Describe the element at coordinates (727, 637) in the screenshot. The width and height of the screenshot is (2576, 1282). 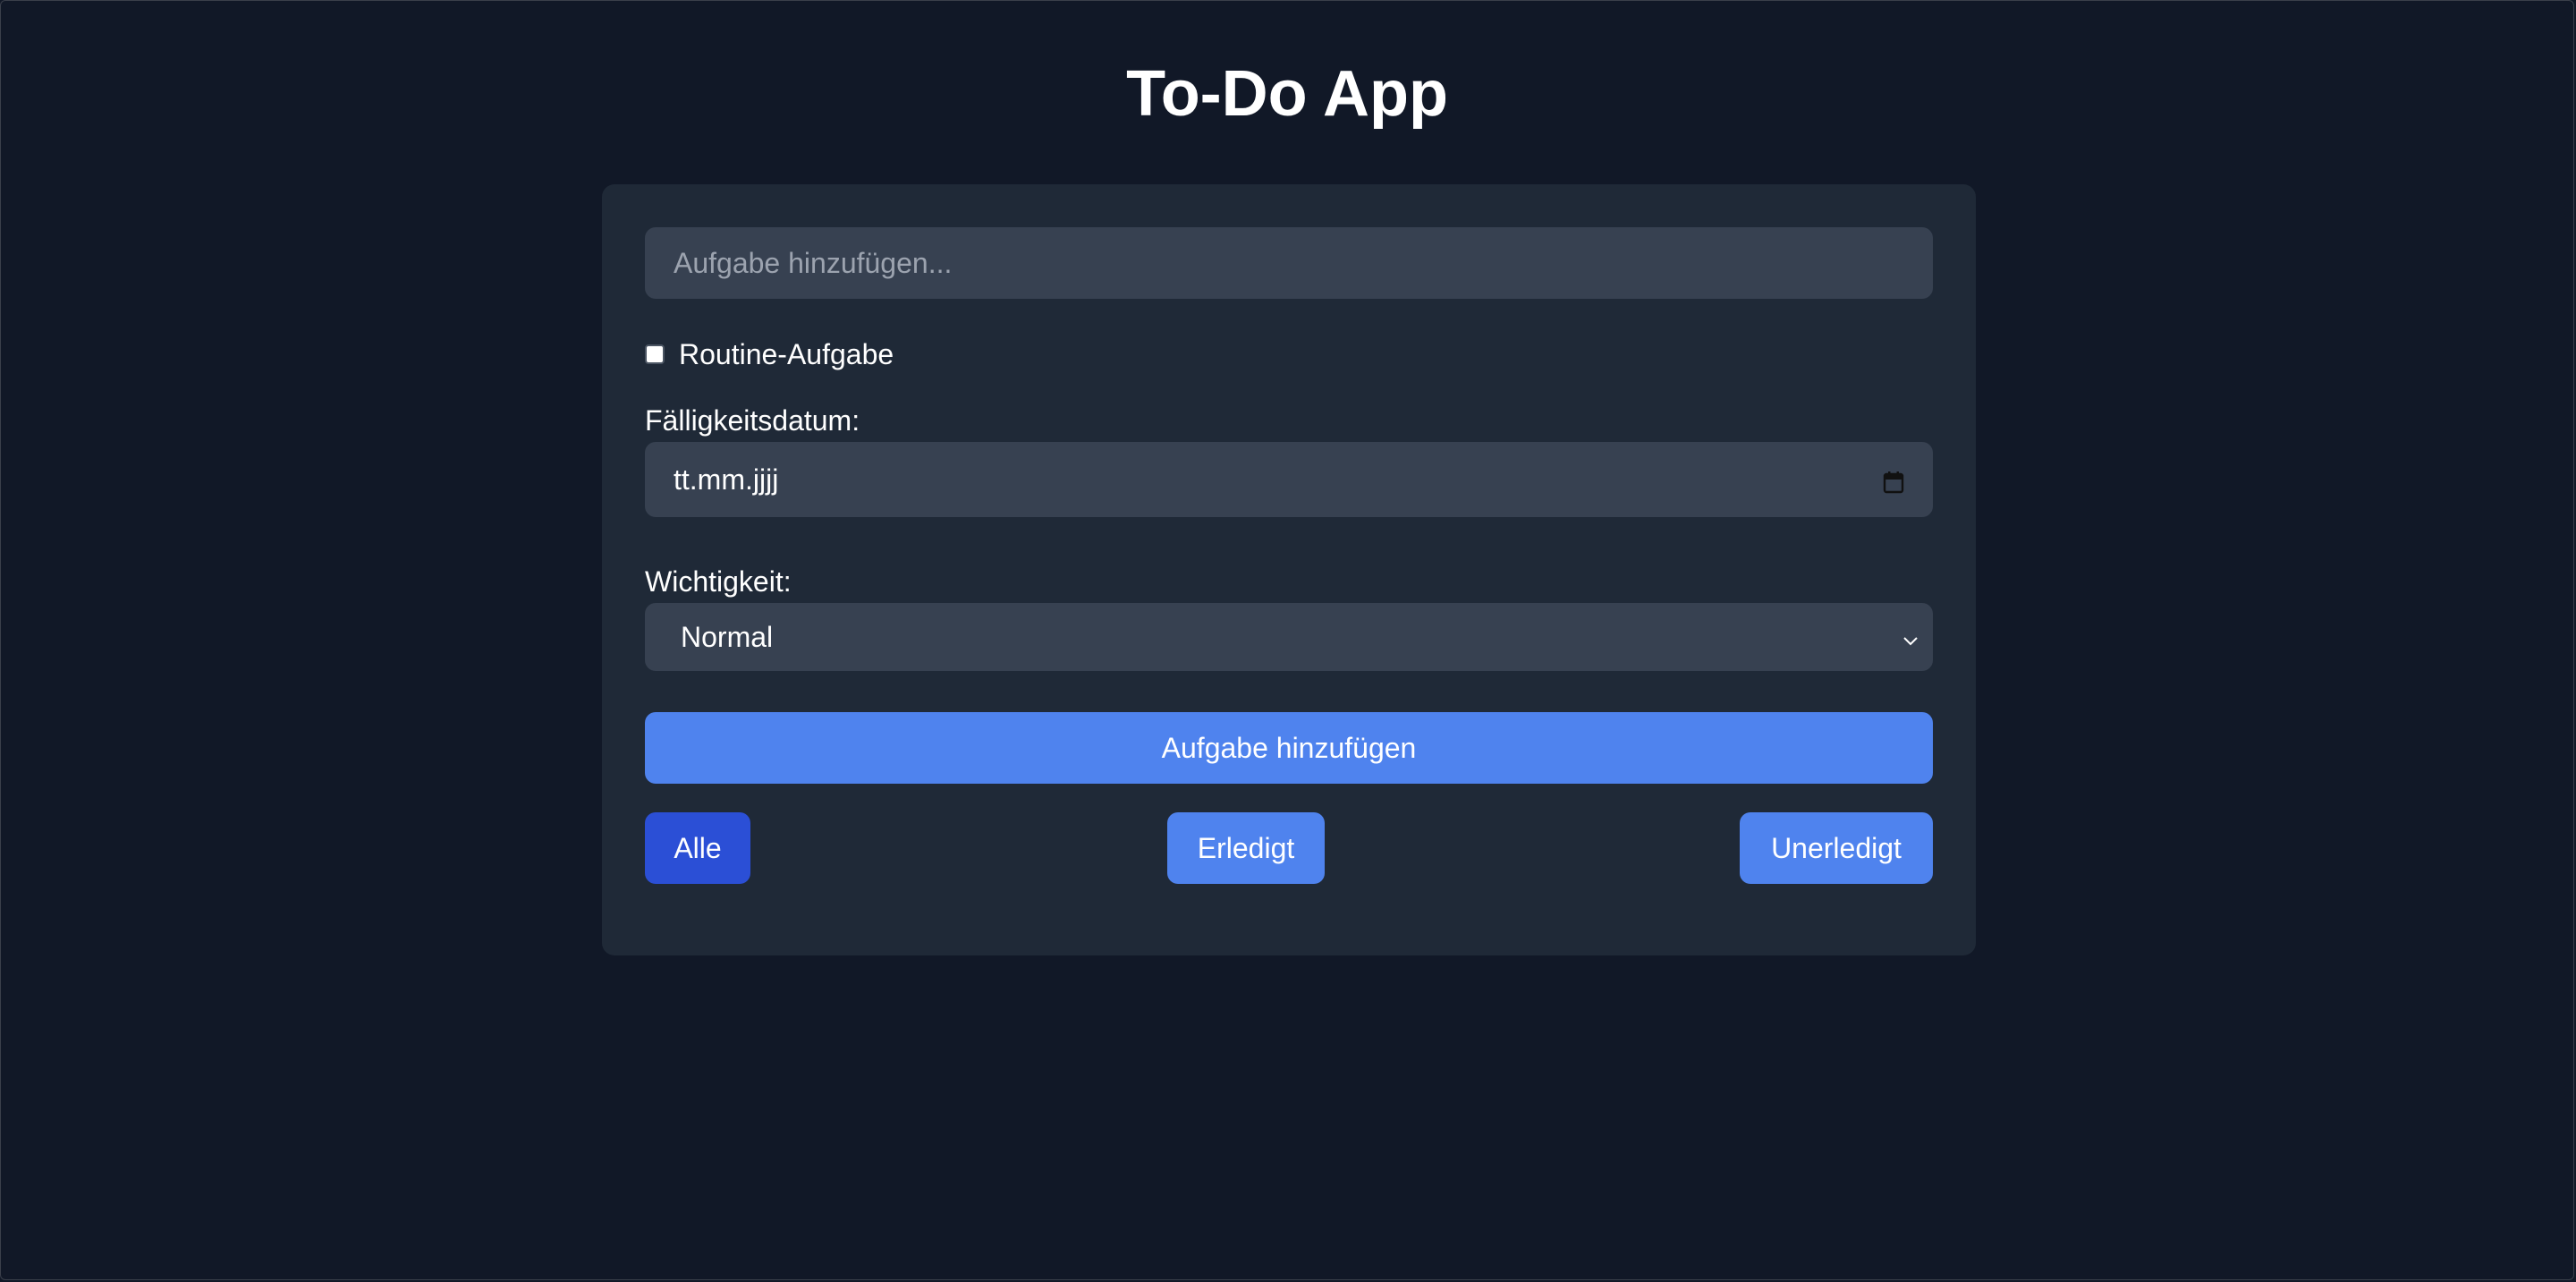
I see `priority-selected-value: Normal` at that location.